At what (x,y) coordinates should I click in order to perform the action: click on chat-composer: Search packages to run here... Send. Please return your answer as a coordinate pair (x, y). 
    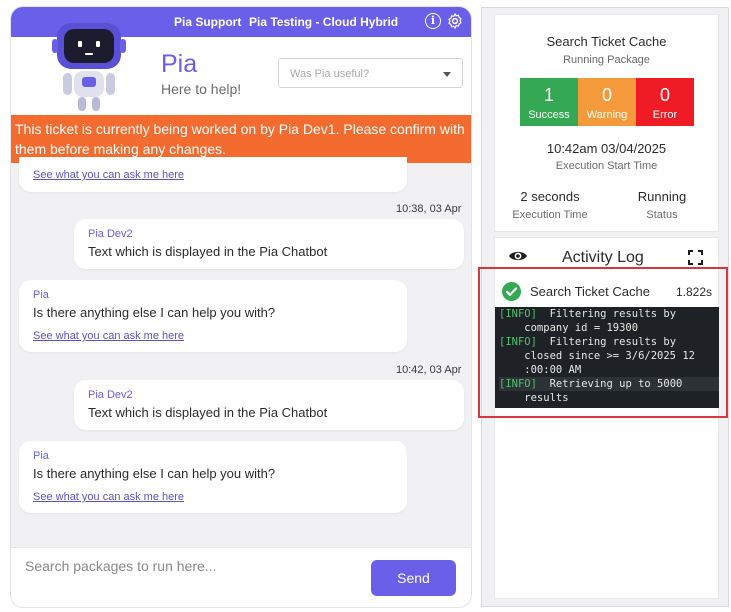
    Looking at the image, I should click on (241, 577).